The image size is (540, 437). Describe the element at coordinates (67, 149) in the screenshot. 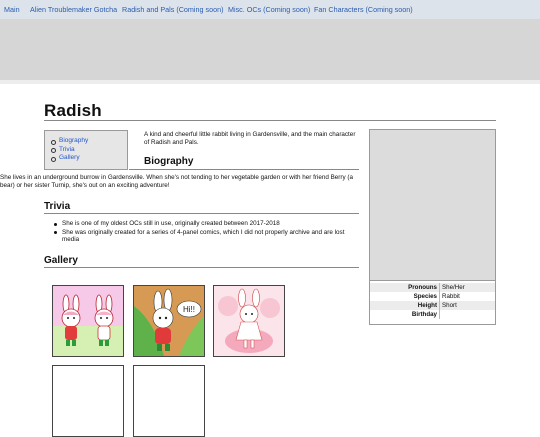

I see `toc-link-trivia: Trivia` at that location.